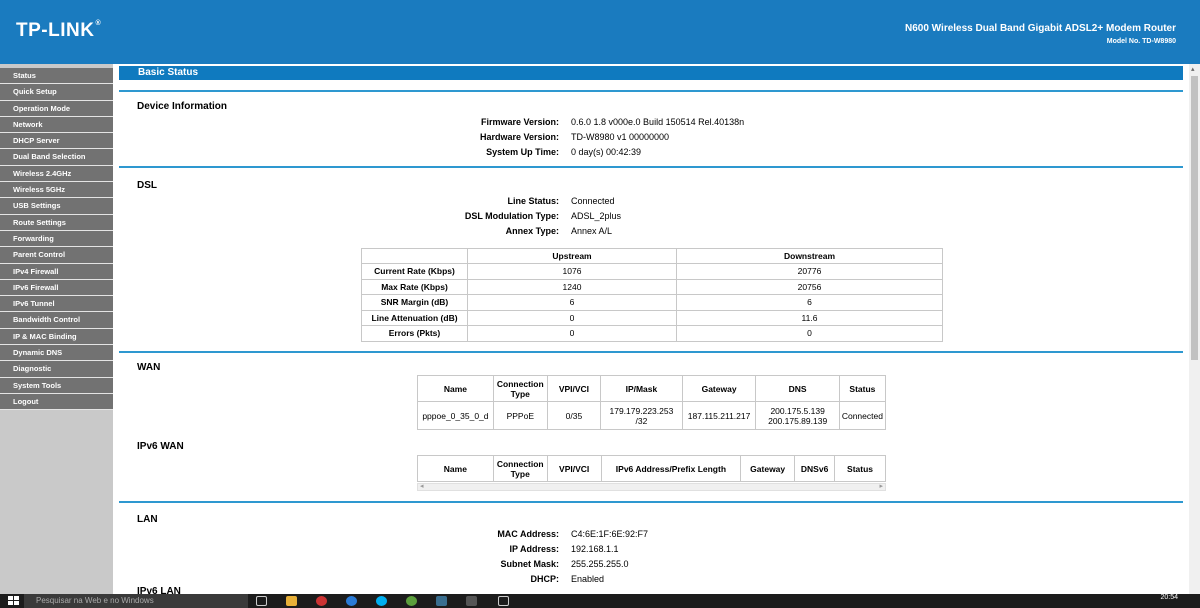  Describe the element at coordinates (797, 388) in the screenshot. I see `column-header: DNS` at that location.